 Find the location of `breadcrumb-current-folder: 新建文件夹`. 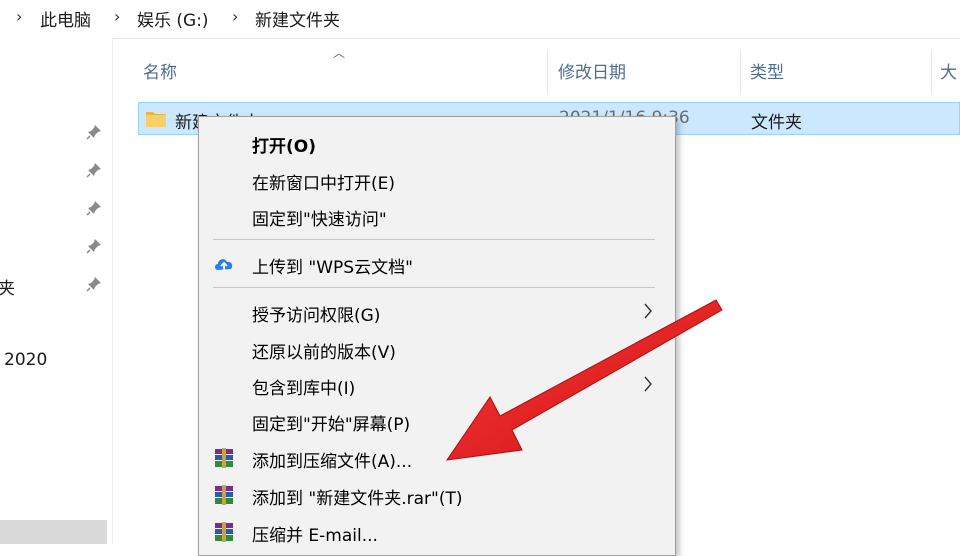

breadcrumb-current-folder: 新建文件夹 is located at coordinates (297, 18).